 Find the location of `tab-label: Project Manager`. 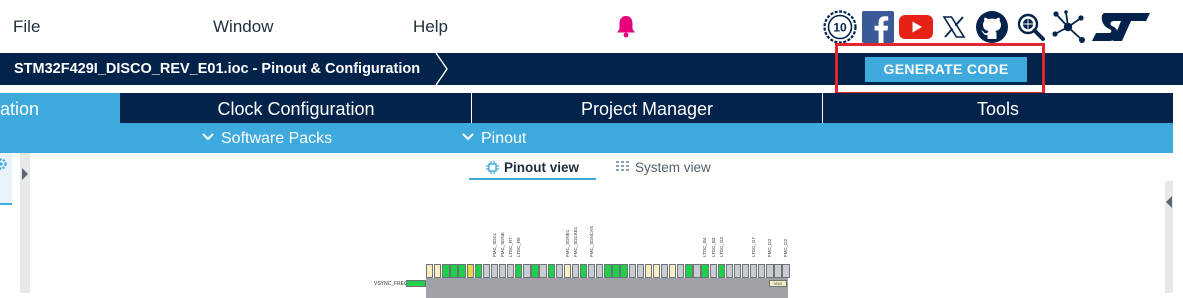

tab-label: Project Manager is located at coordinates (647, 109).